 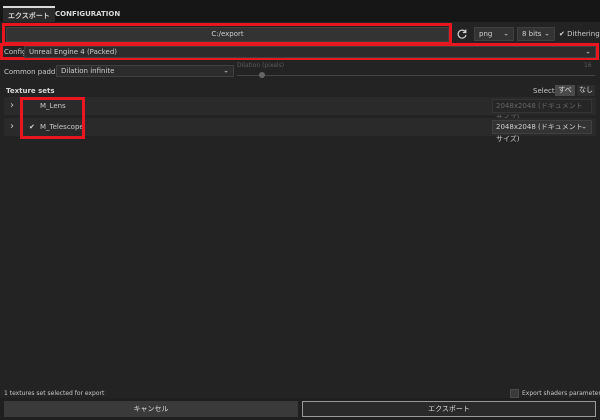 I want to click on dithering-label: Dithering, so click(x=583, y=34).